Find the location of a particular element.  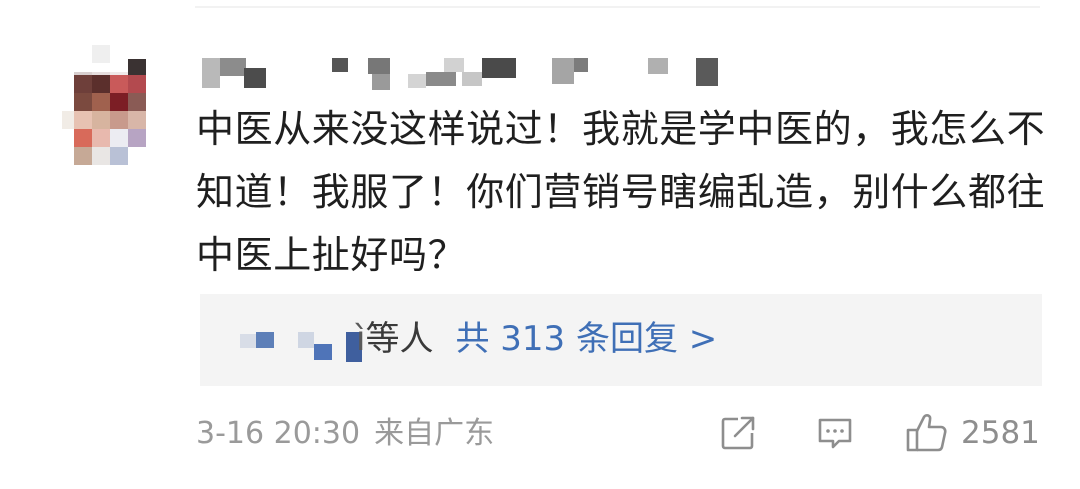

reply-count-link: 共 313 条回复 > is located at coordinates (586, 339).